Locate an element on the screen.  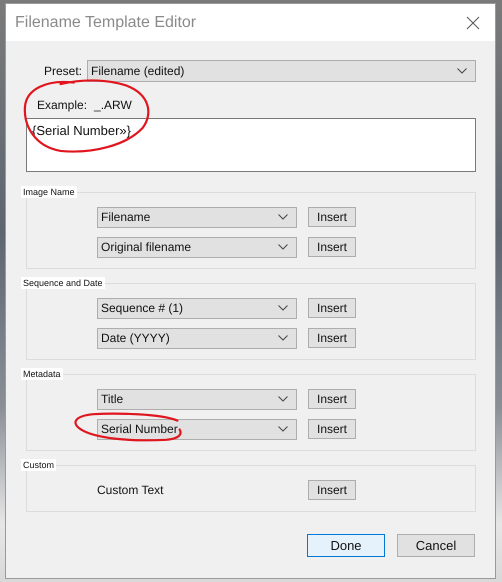
dropdown: Title is located at coordinates (197, 399).